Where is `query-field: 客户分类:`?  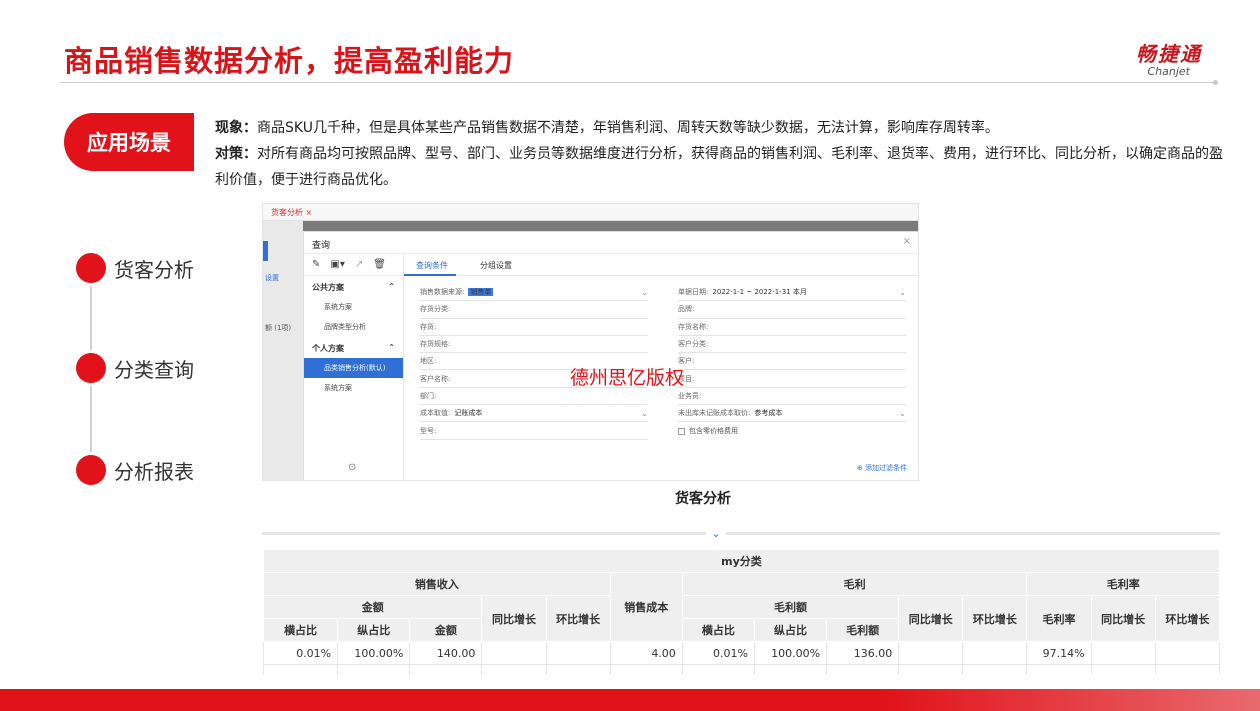 query-field: 客户分类: is located at coordinates (792, 345).